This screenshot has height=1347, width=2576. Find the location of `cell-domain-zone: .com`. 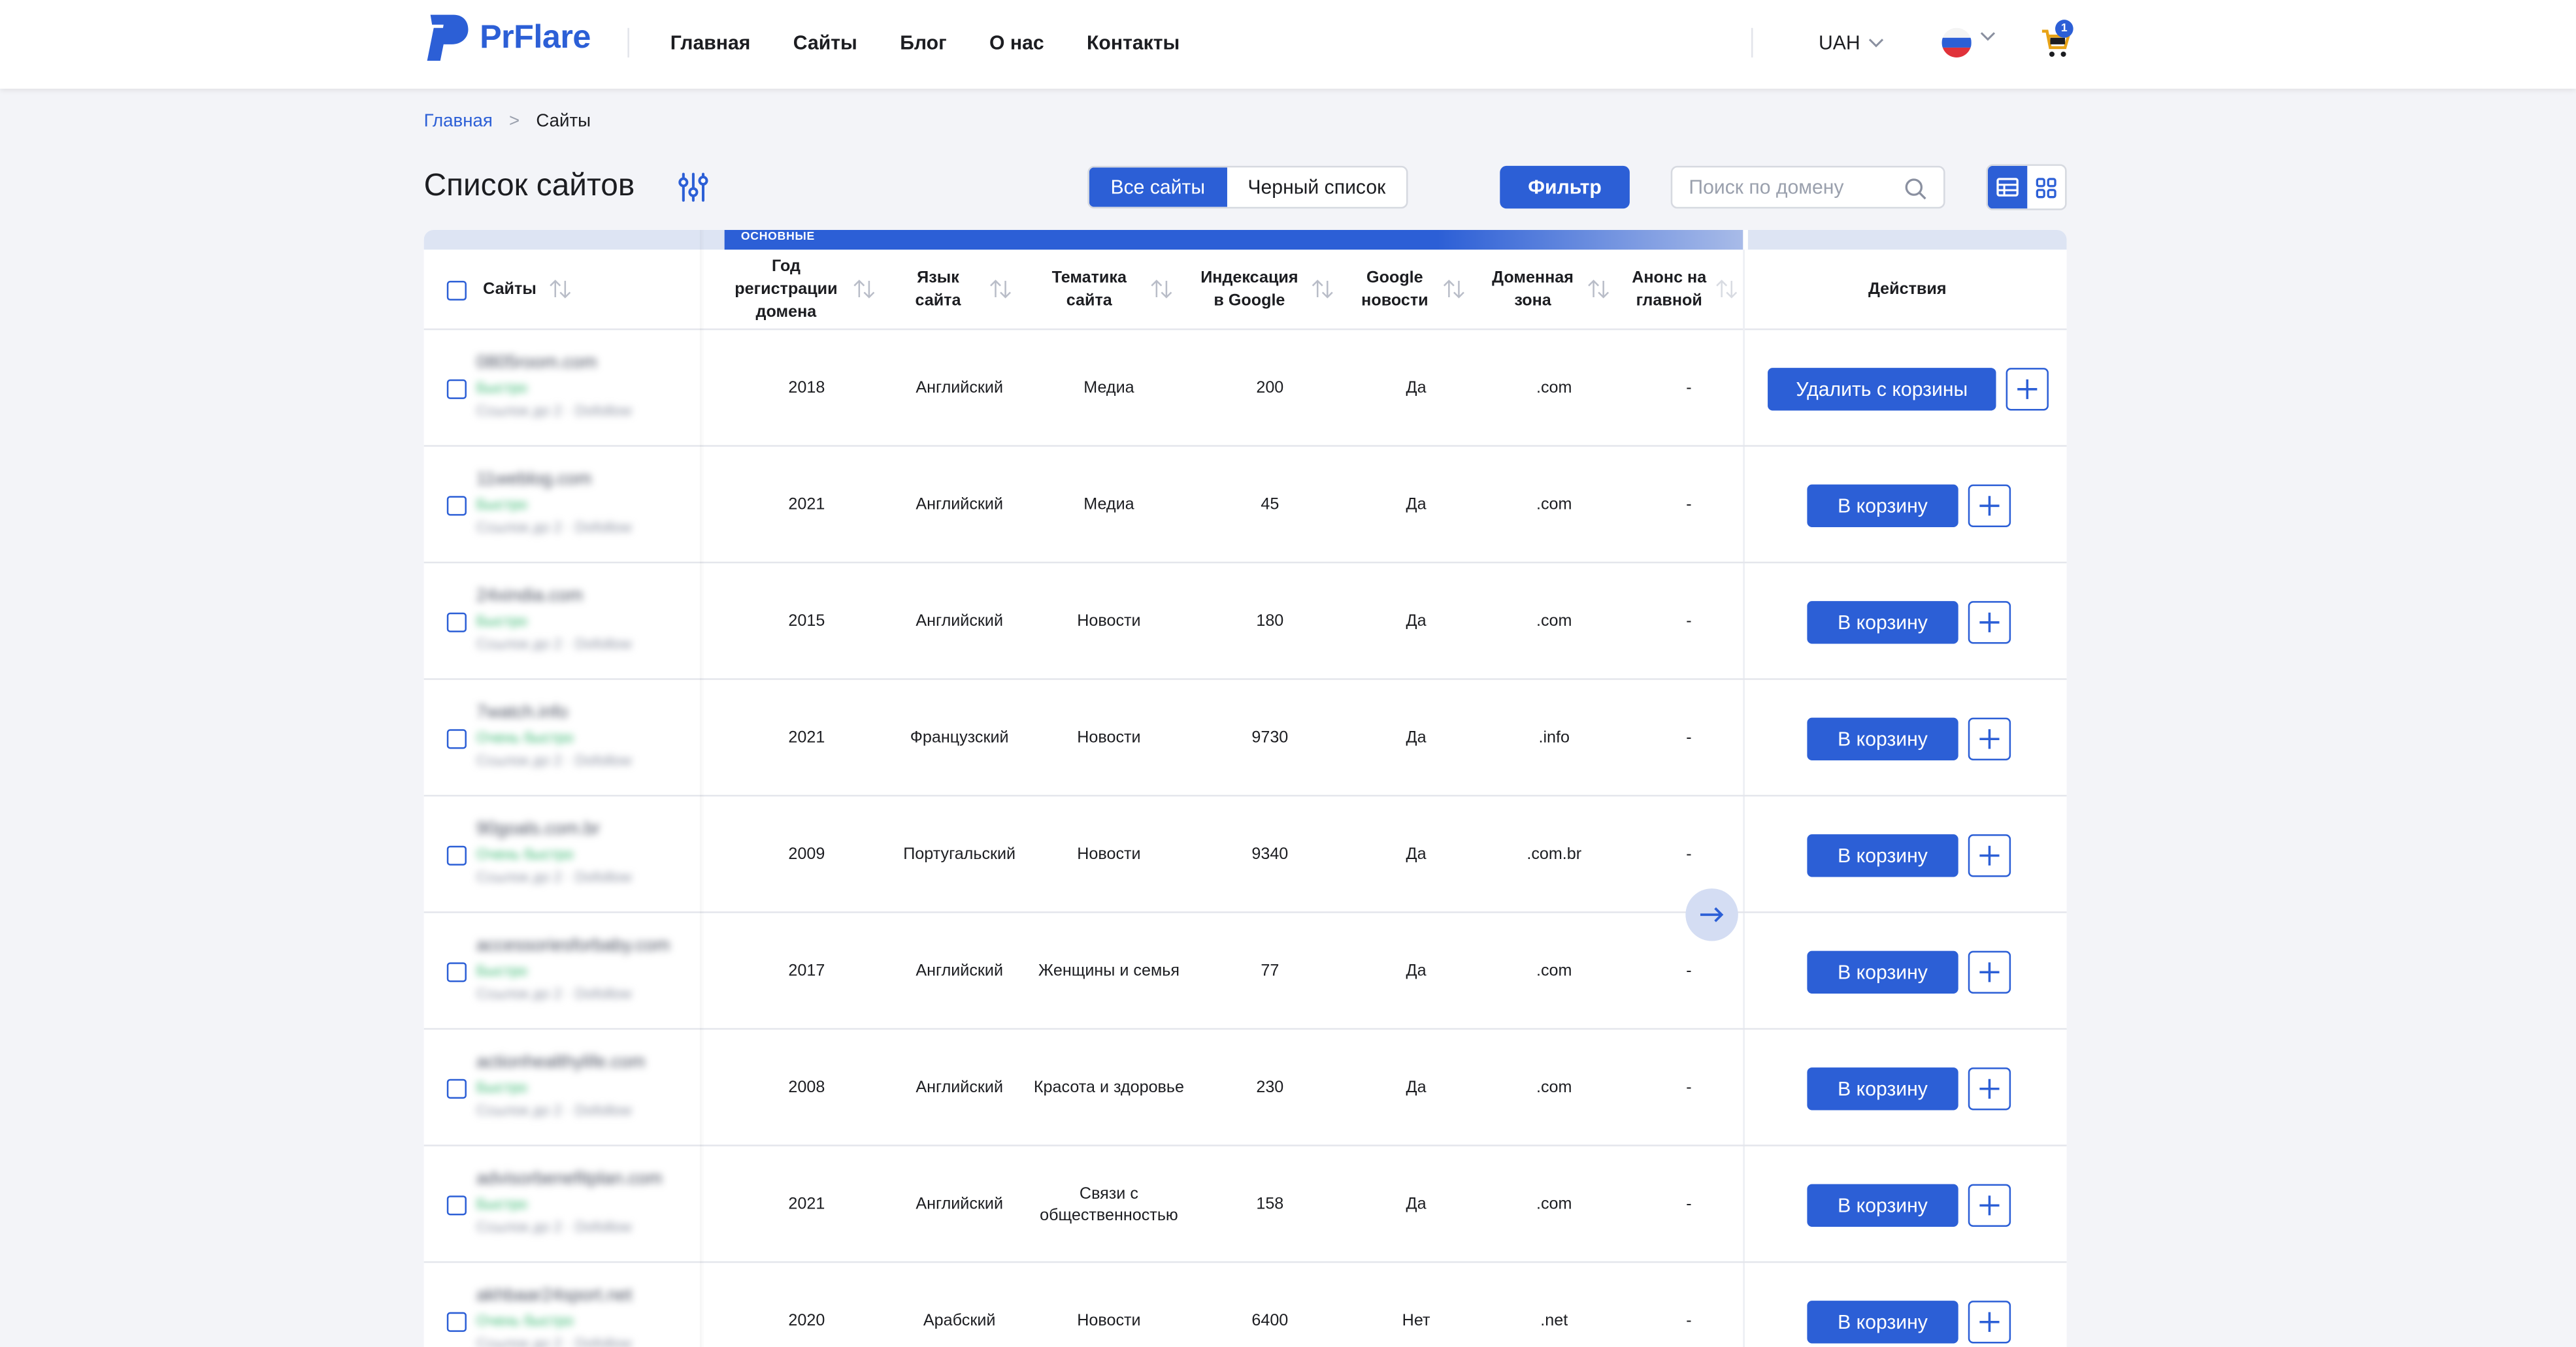

cell-domain-zone: .com is located at coordinates (1554, 389).